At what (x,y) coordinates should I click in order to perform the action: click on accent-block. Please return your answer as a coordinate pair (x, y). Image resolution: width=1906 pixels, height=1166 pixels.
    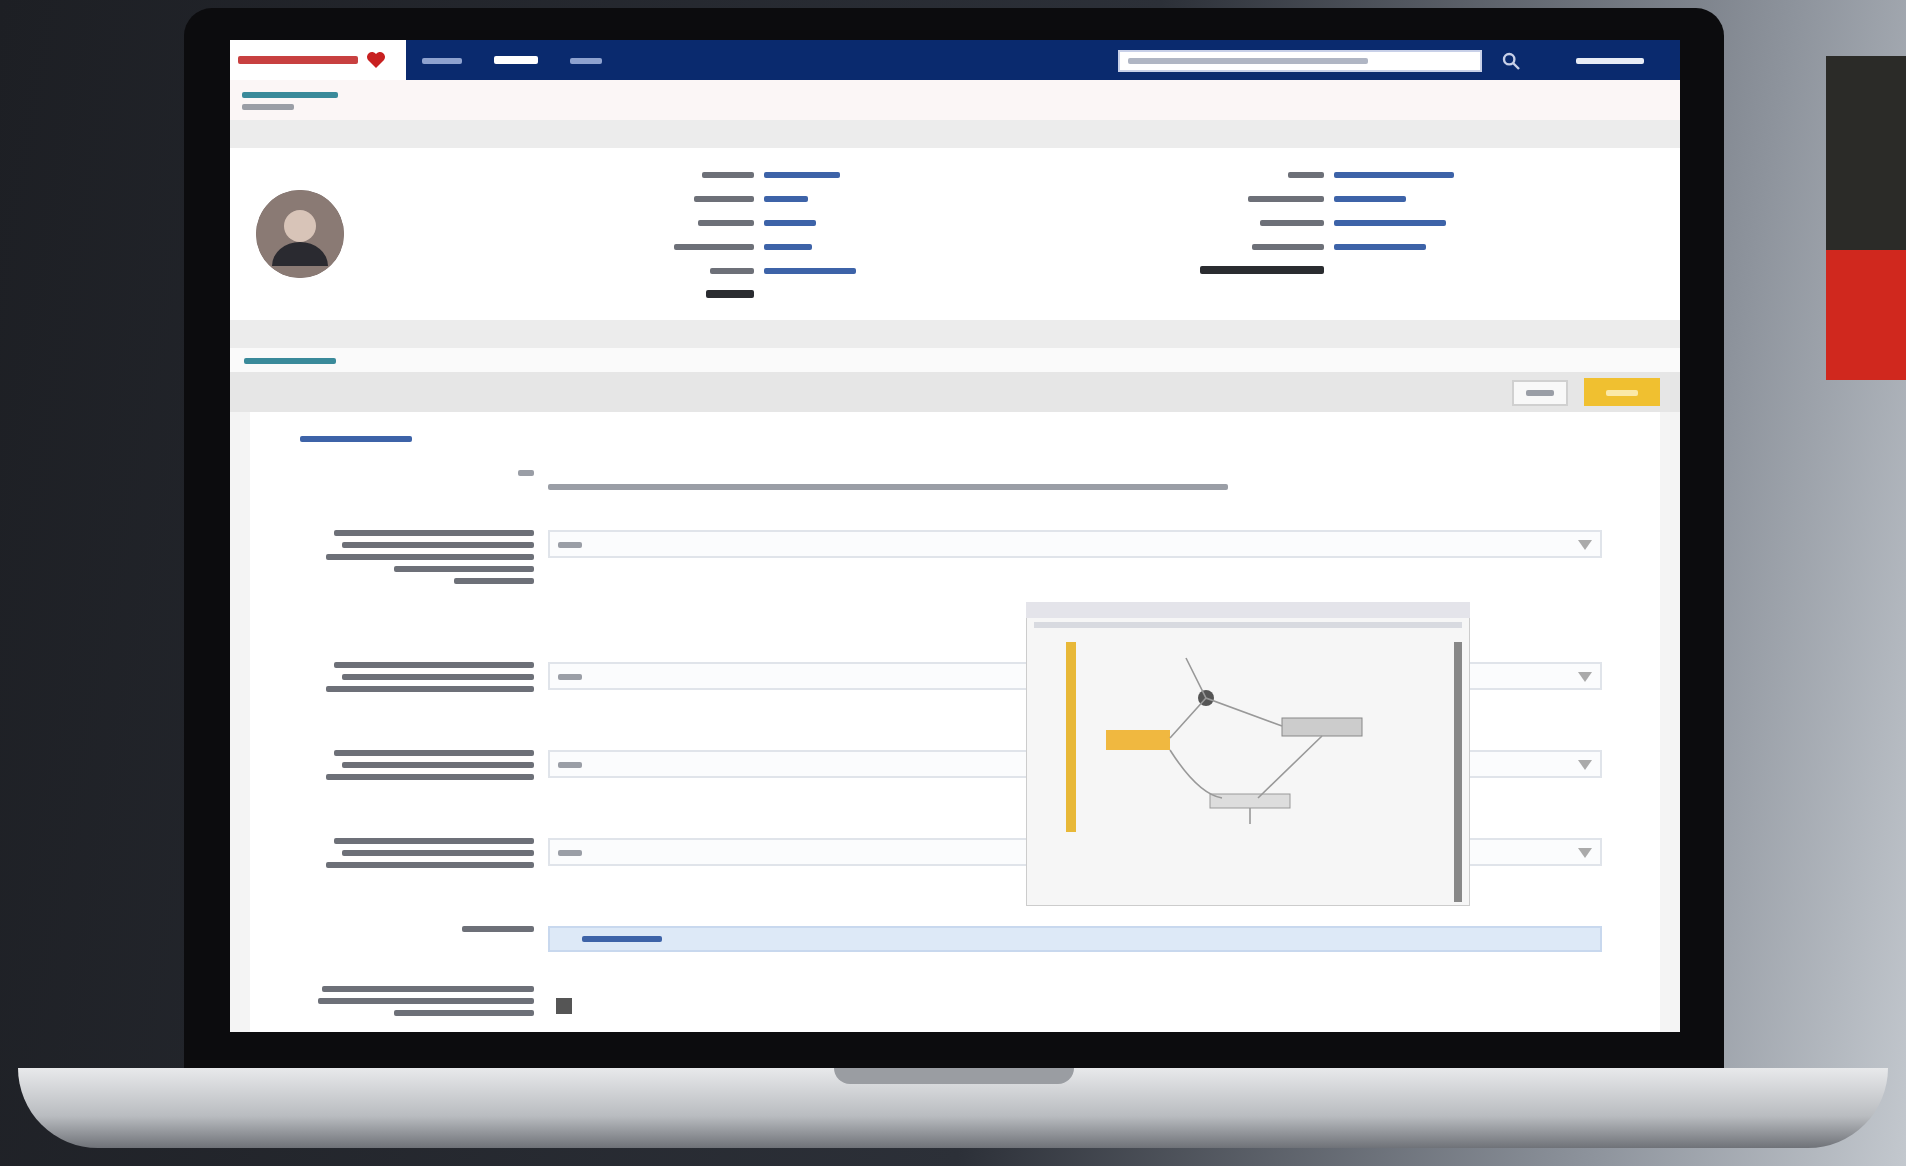
    Looking at the image, I should click on (1866, 315).